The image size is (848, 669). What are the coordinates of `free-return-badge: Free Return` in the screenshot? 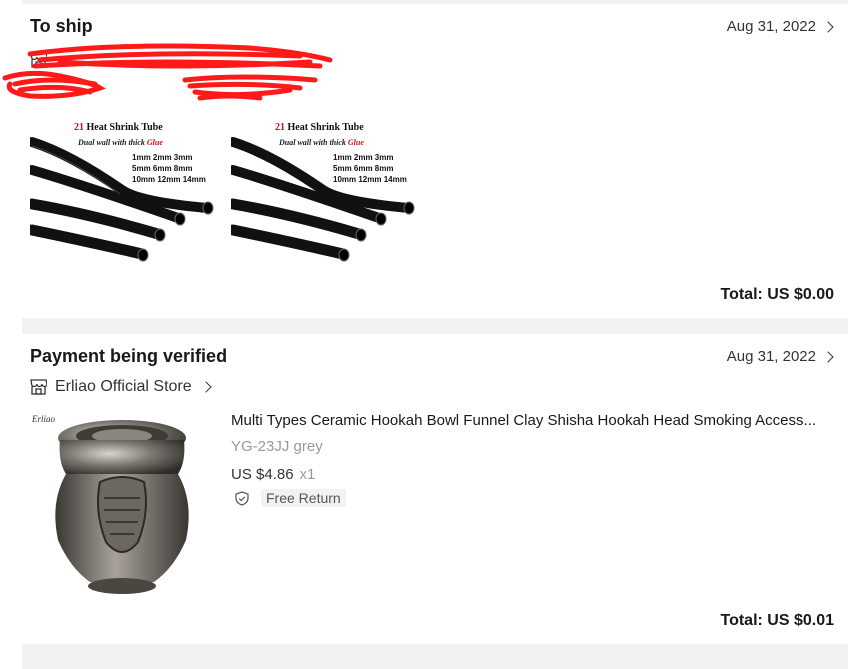 It's located at (303, 498).